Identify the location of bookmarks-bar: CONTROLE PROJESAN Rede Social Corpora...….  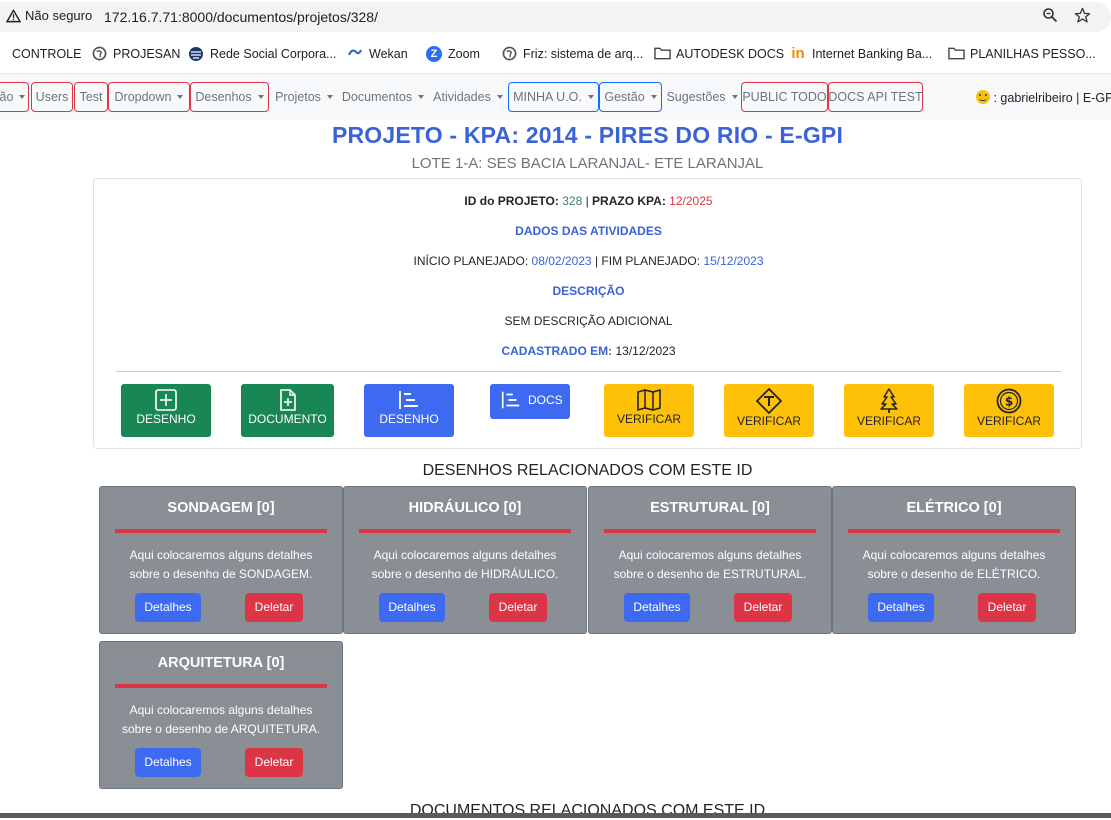
(555, 54).